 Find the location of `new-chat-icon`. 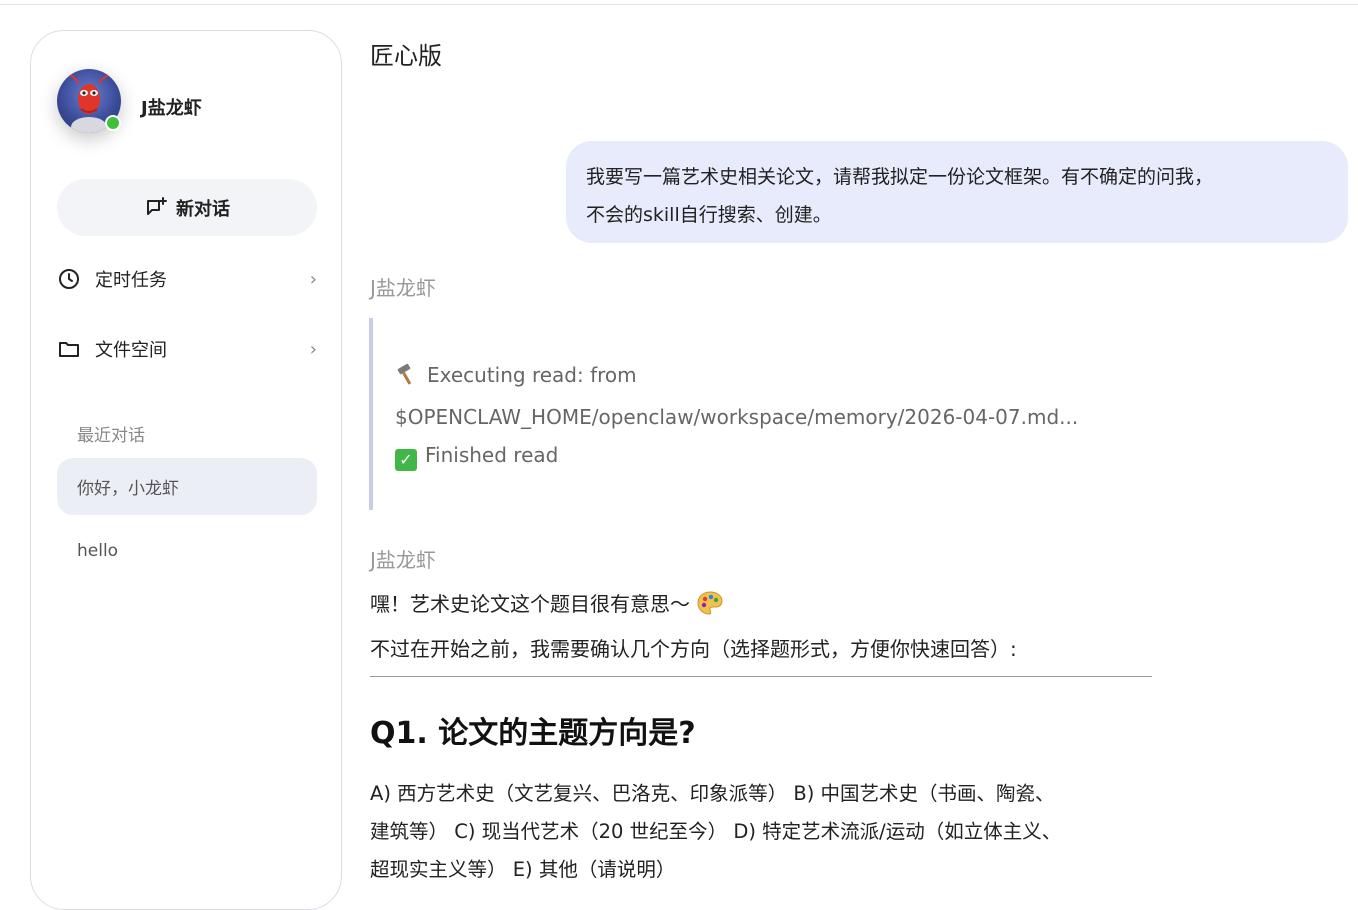

new-chat-icon is located at coordinates (157, 205).